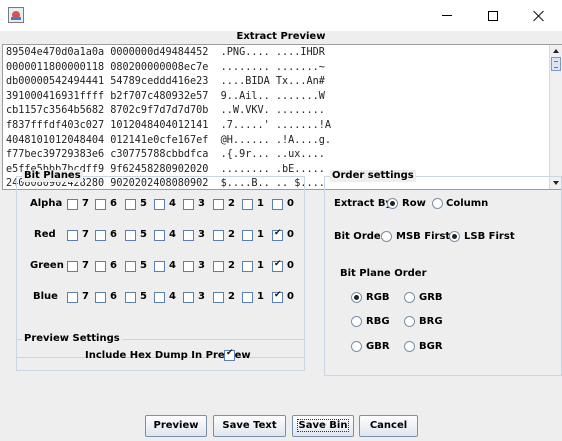 This screenshot has height=441, width=562. What do you see at coordinates (188, 266) in the screenshot?
I see `bit-3-checkbox-green` at bounding box center [188, 266].